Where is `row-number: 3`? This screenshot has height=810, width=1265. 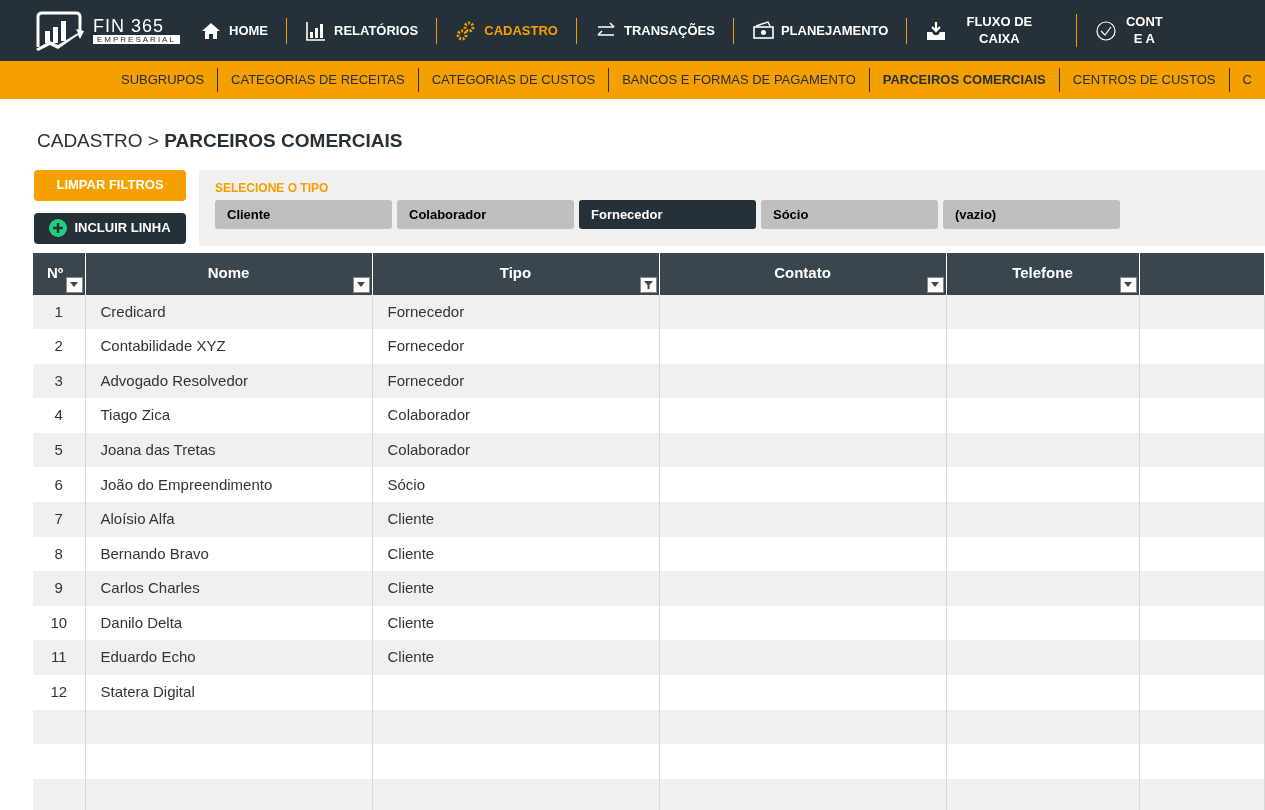
row-number: 3 is located at coordinates (58, 380).